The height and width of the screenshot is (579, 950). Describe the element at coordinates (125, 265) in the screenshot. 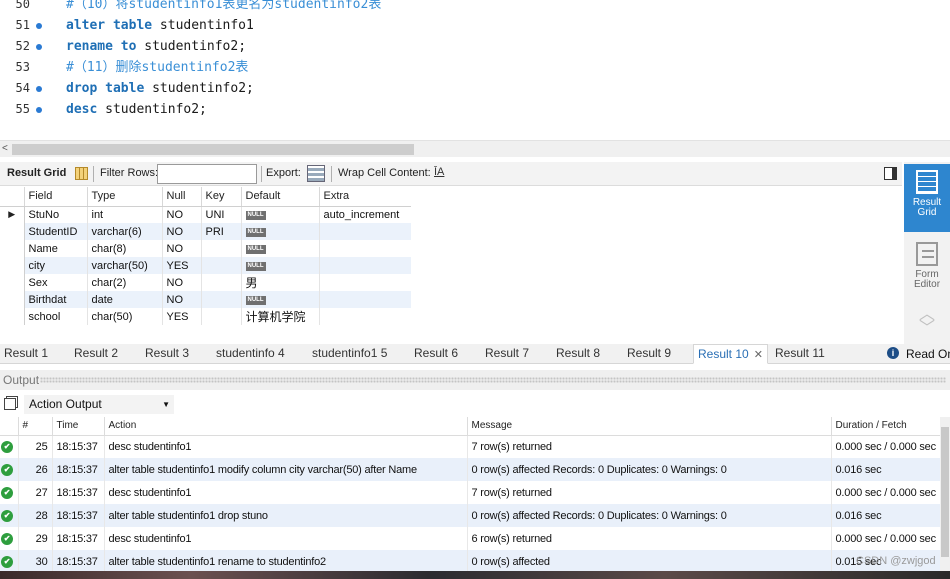

I see `cell-type: varchar(50)` at that location.